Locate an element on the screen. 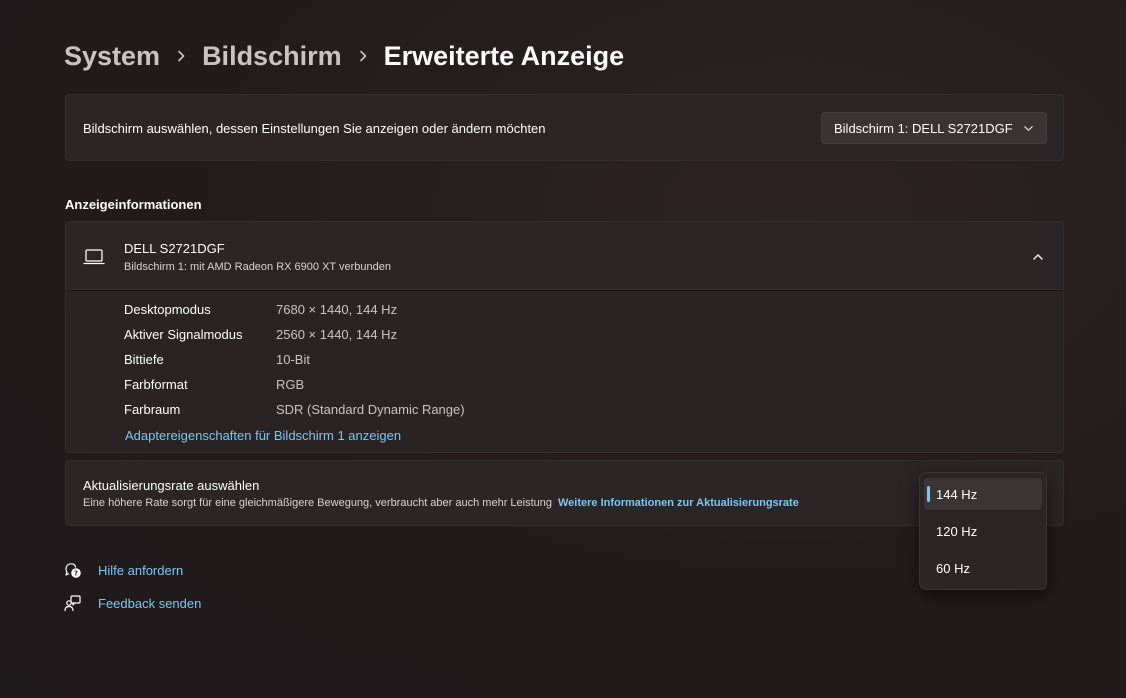  detail-value: 10-Bit is located at coordinates (293, 359).